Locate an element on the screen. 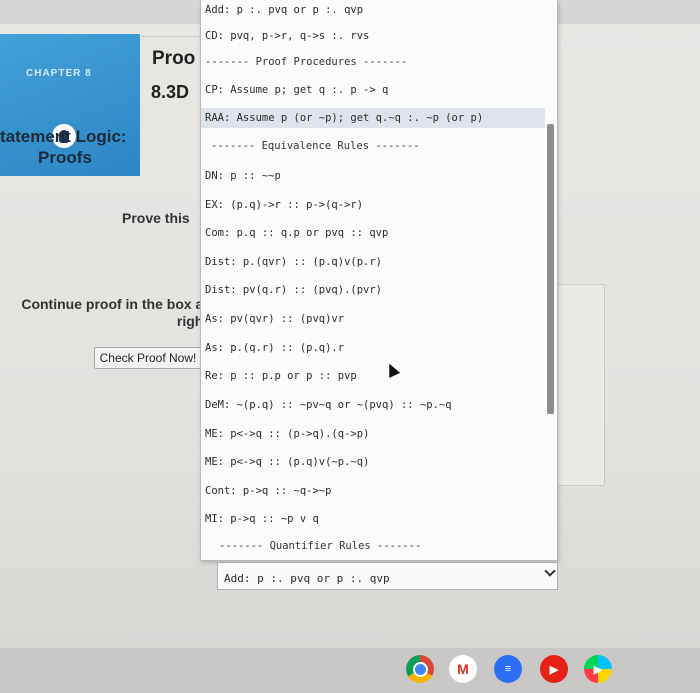 Image resolution: width=700 pixels, height=693 pixels. dropdown-separator: ------- Quantifier Rules ------- is located at coordinates (320, 546).